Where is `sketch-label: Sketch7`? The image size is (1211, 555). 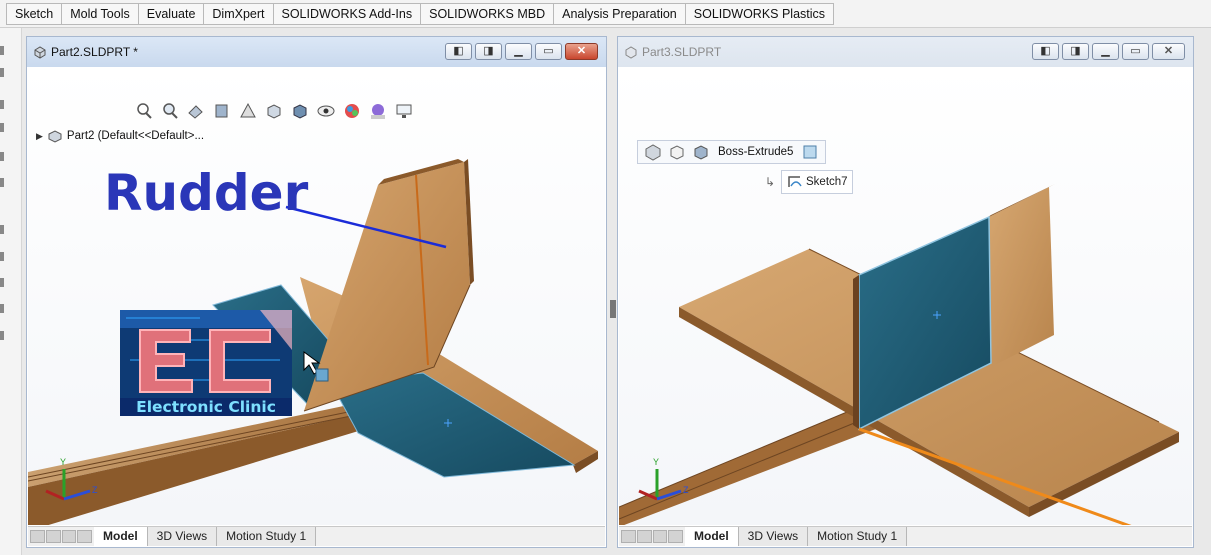 sketch-label: Sketch7 is located at coordinates (827, 182).